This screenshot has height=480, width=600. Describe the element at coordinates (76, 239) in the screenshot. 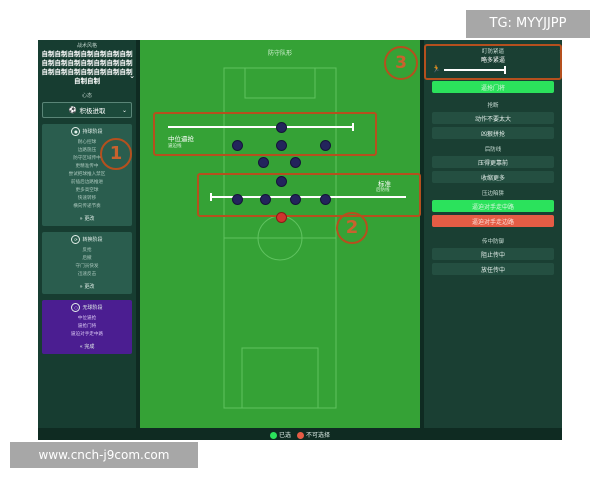

I see `transition-icon: ⟳` at that location.